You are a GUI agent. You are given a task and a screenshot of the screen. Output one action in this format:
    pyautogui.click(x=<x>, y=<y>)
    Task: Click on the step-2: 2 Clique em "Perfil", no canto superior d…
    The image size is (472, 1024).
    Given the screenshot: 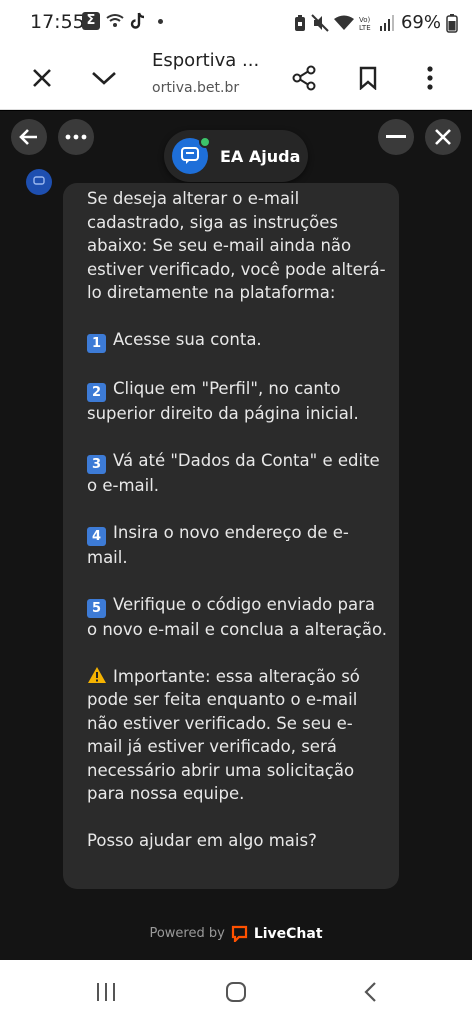 What is the action you would take?
    pyautogui.click(x=237, y=401)
    